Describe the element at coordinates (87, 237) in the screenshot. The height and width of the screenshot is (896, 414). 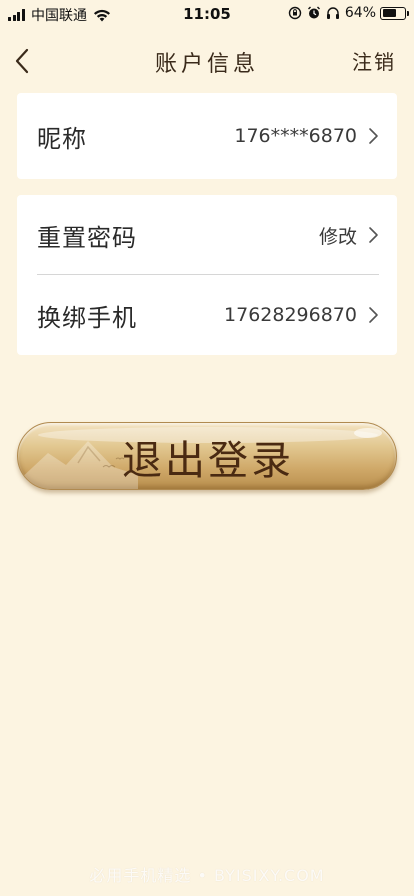
I see `reset-password-label: 重置密码` at that location.